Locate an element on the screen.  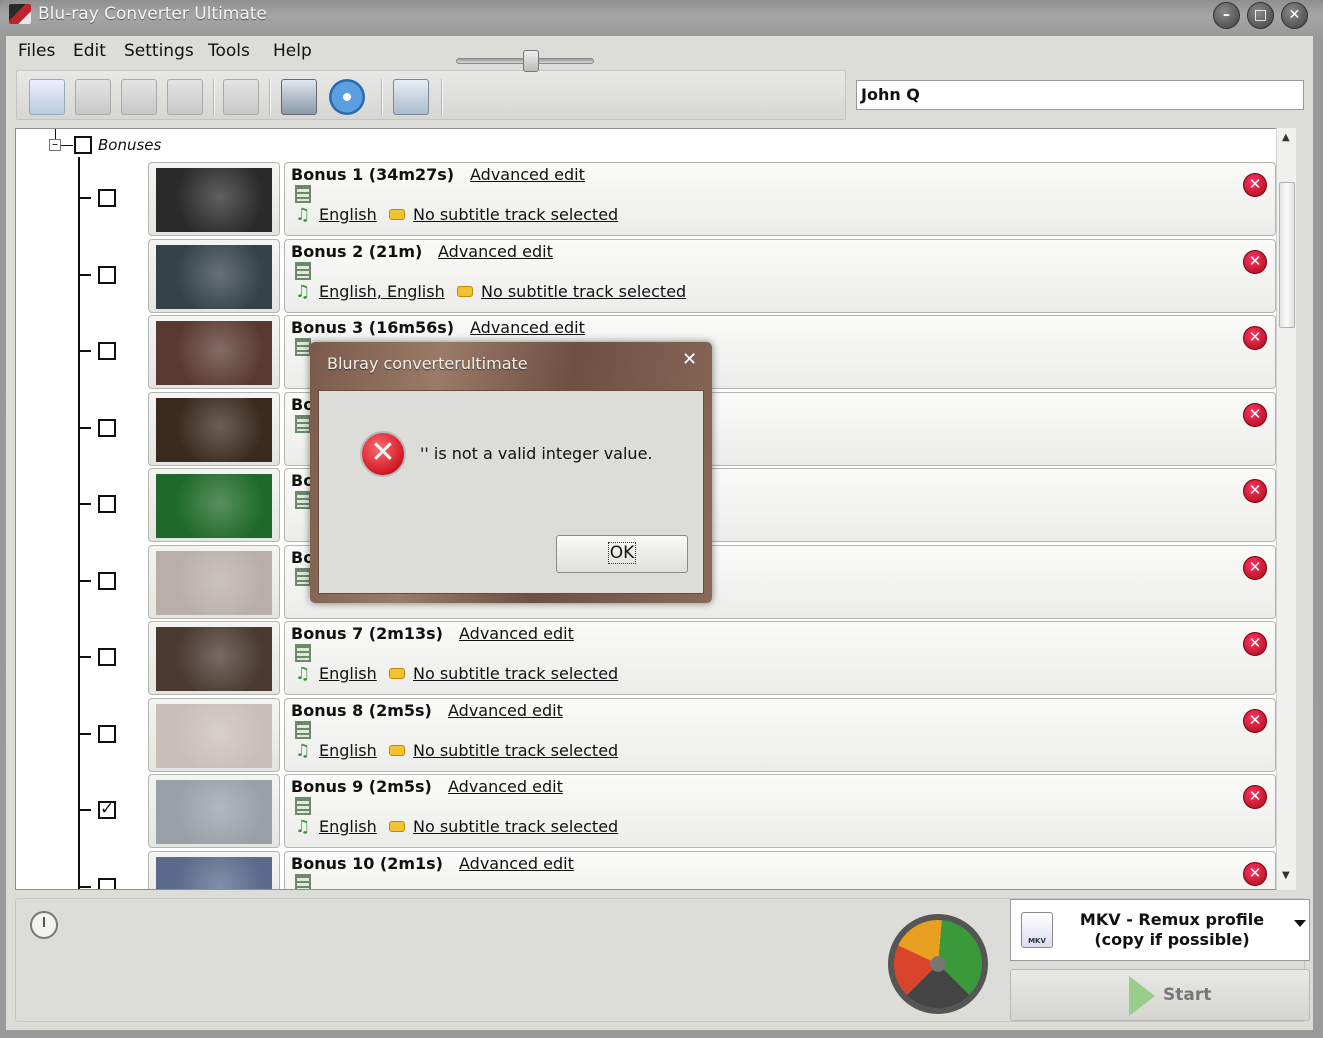
bonus-title: Bonus 7 (2m13s) is located at coordinates (367, 633).